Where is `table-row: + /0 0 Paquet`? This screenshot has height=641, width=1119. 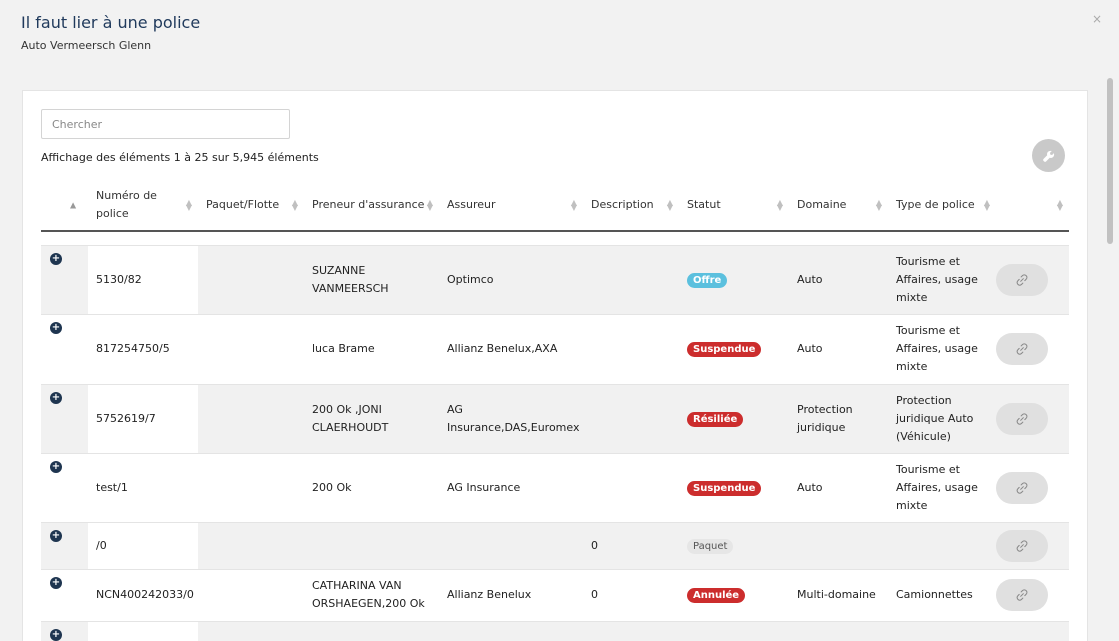
table-row: + /0 0 Paquet is located at coordinates (555, 546).